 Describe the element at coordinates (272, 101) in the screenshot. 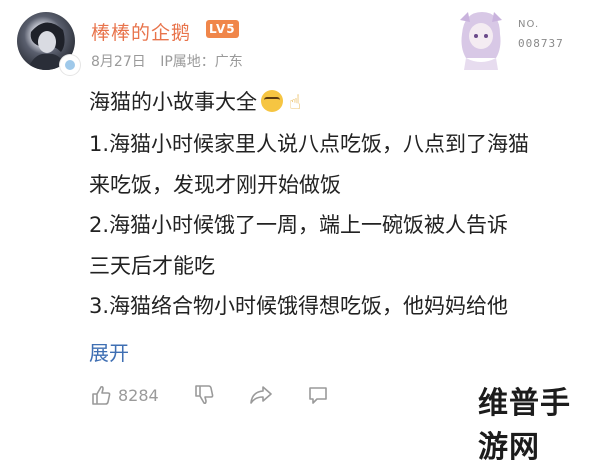

I see `nerd-face-icon` at that location.